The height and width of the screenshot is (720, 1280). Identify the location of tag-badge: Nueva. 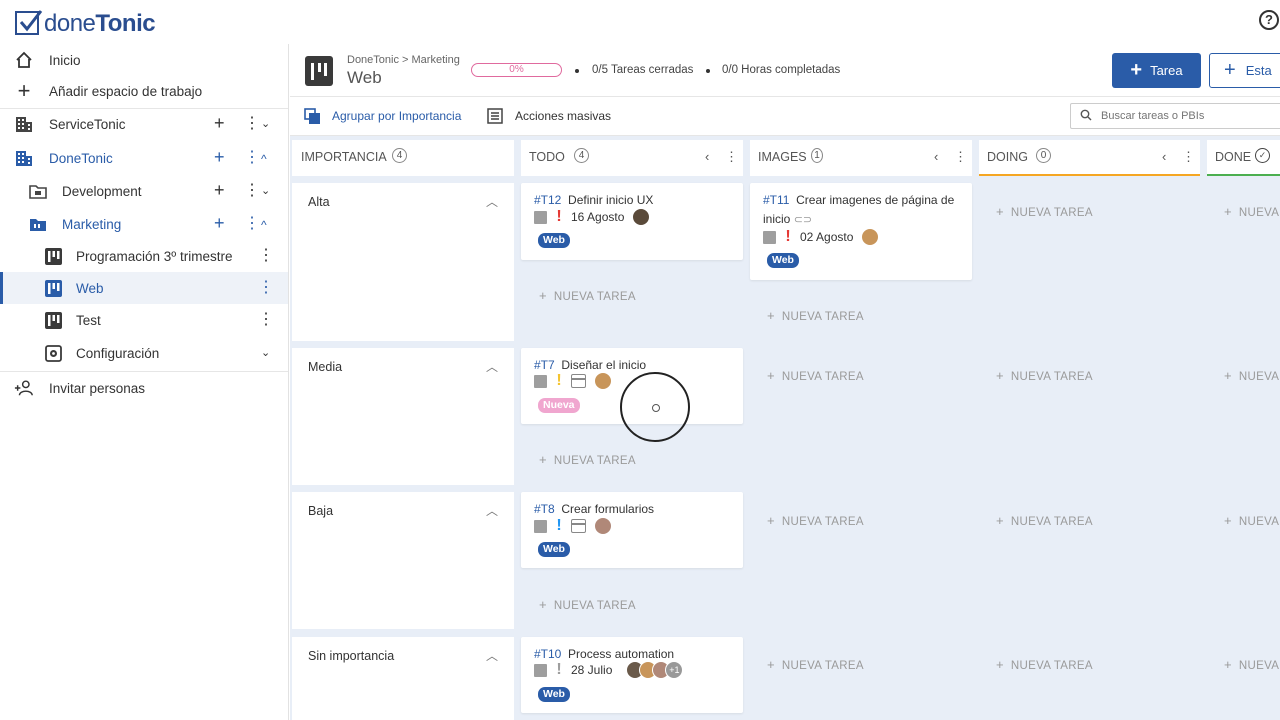
(559, 405).